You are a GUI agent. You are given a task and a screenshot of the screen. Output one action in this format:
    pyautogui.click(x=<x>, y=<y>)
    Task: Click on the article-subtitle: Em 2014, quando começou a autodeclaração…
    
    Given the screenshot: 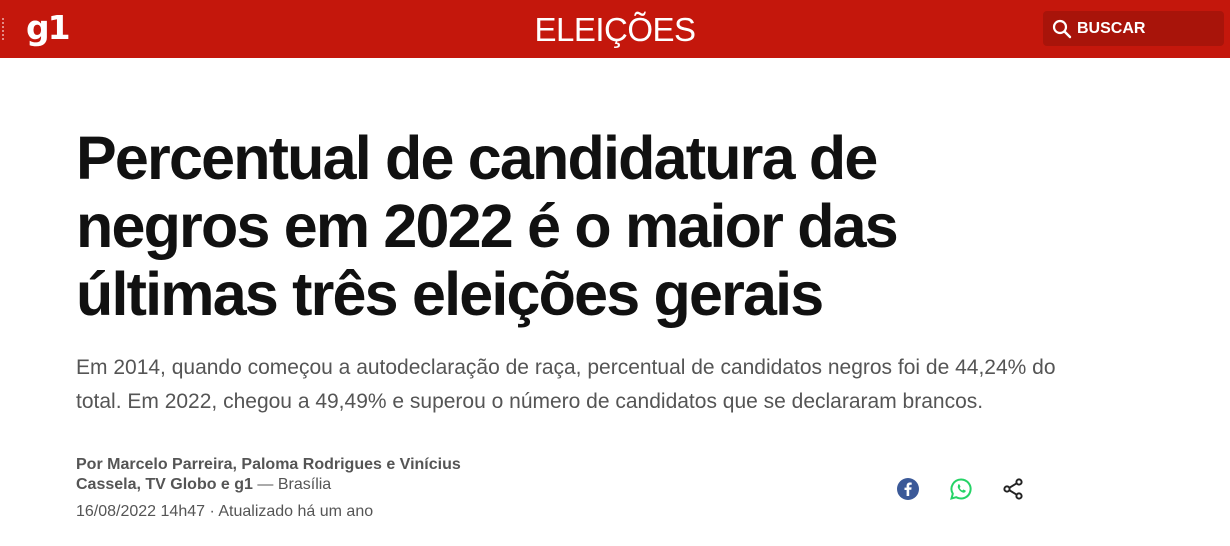 What is the action you would take?
    pyautogui.click(x=566, y=384)
    